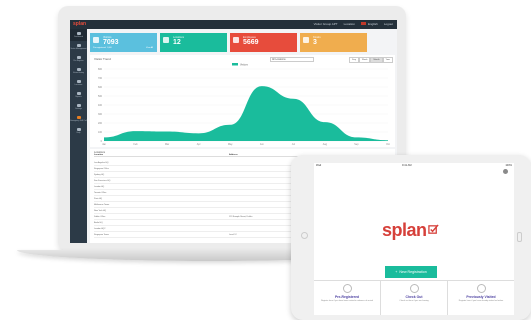 The image size is (531, 320). I want to click on x-tick-label: Jan, so click(104, 144).